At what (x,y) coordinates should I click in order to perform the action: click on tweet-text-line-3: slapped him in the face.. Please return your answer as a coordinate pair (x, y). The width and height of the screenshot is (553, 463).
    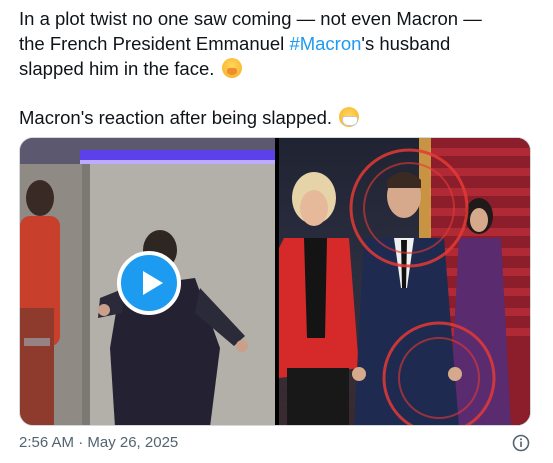
    Looking at the image, I should click on (279, 68).